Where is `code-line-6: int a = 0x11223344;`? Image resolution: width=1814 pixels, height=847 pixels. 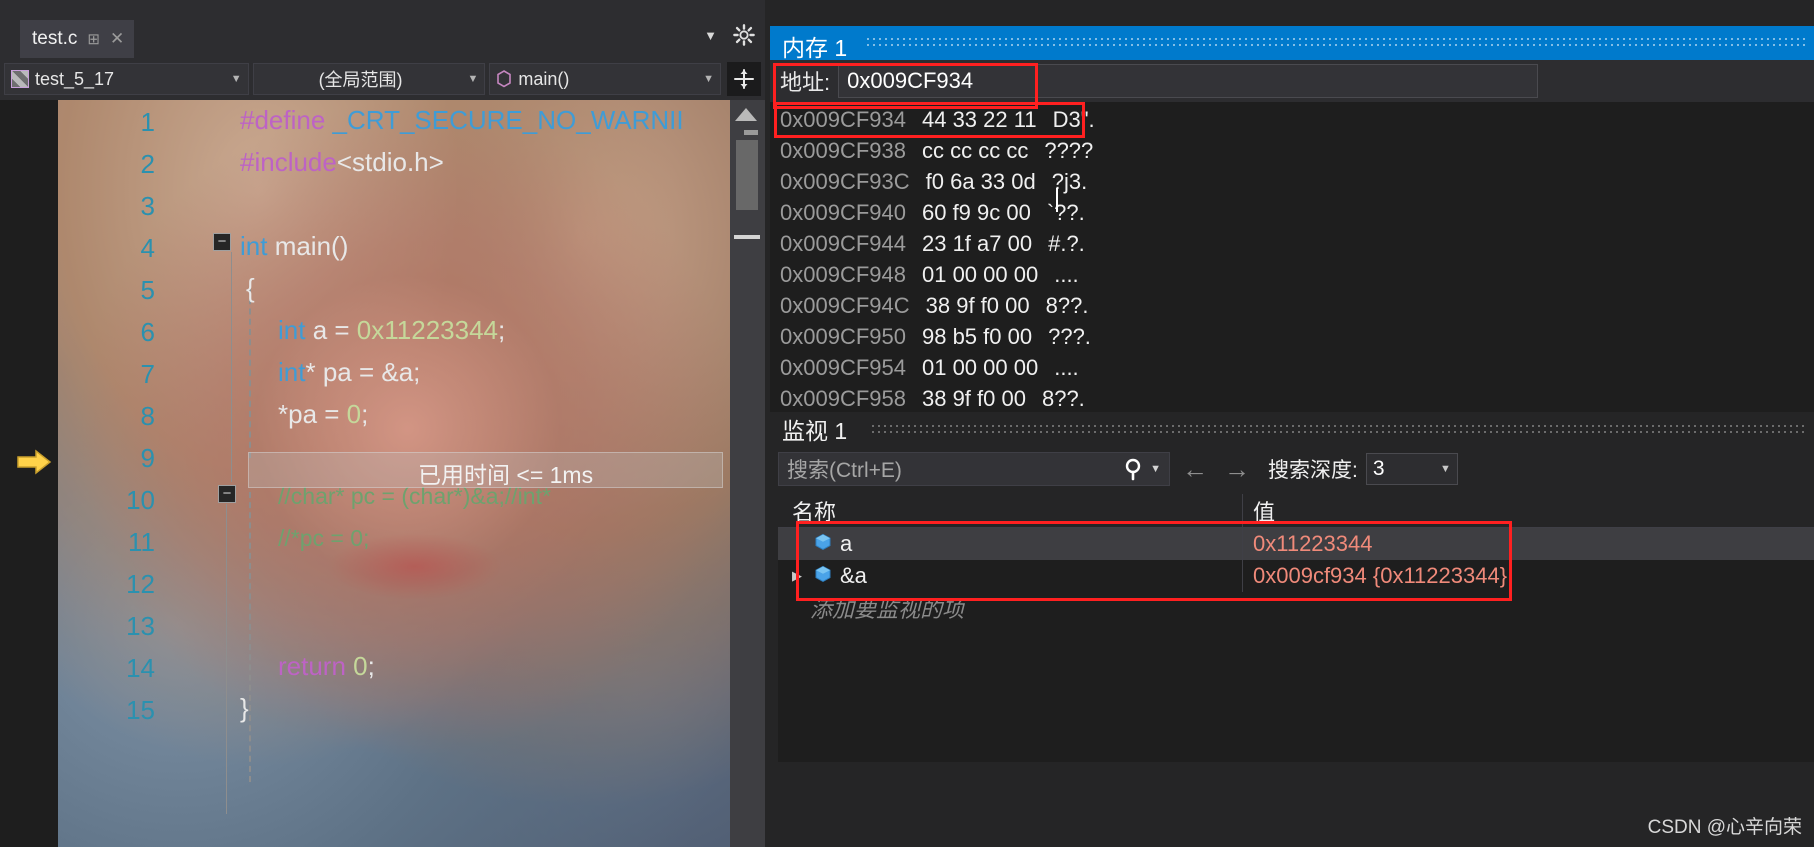 code-line-6: int a = 0x11223344; is located at coordinates (392, 330).